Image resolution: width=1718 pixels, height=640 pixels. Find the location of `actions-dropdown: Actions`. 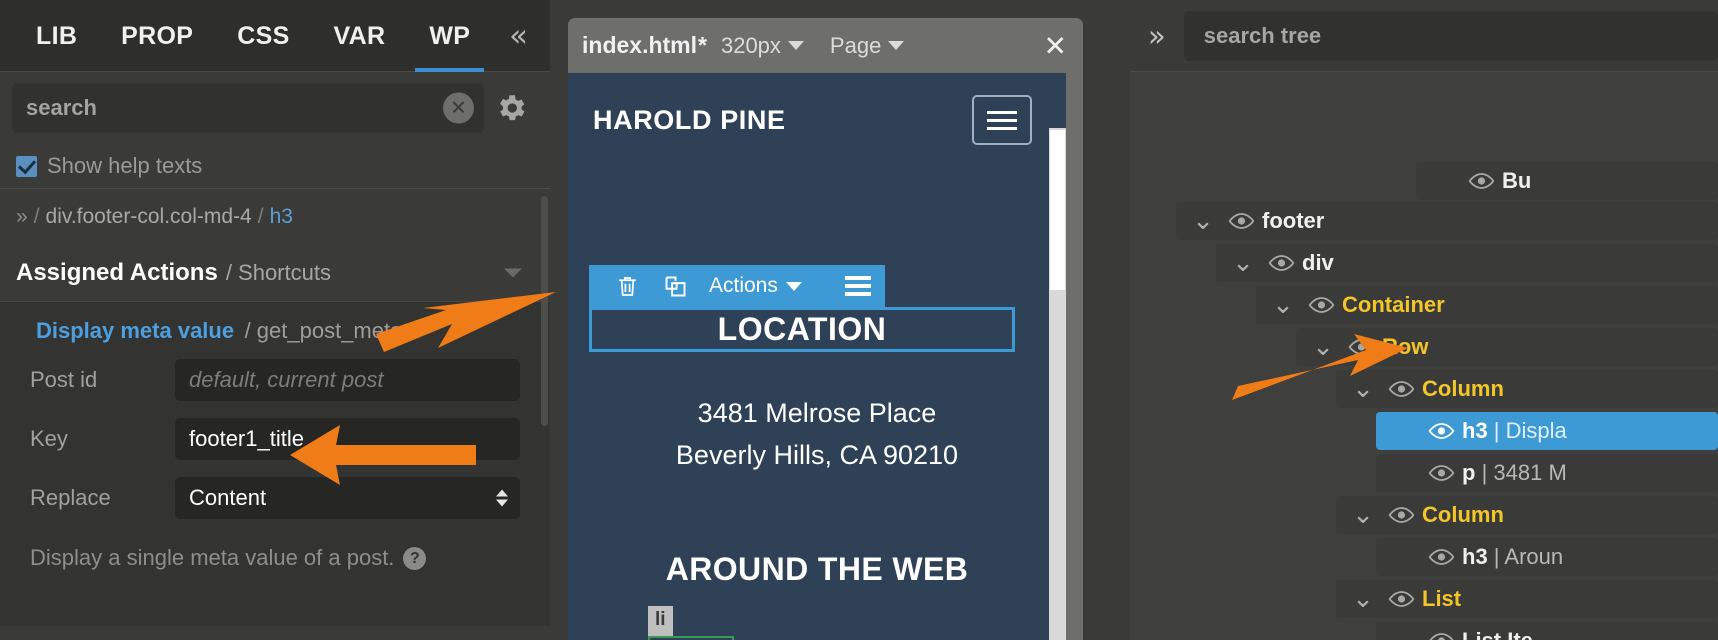

actions-dropdown: Actions is located at coordinates (755, 286).